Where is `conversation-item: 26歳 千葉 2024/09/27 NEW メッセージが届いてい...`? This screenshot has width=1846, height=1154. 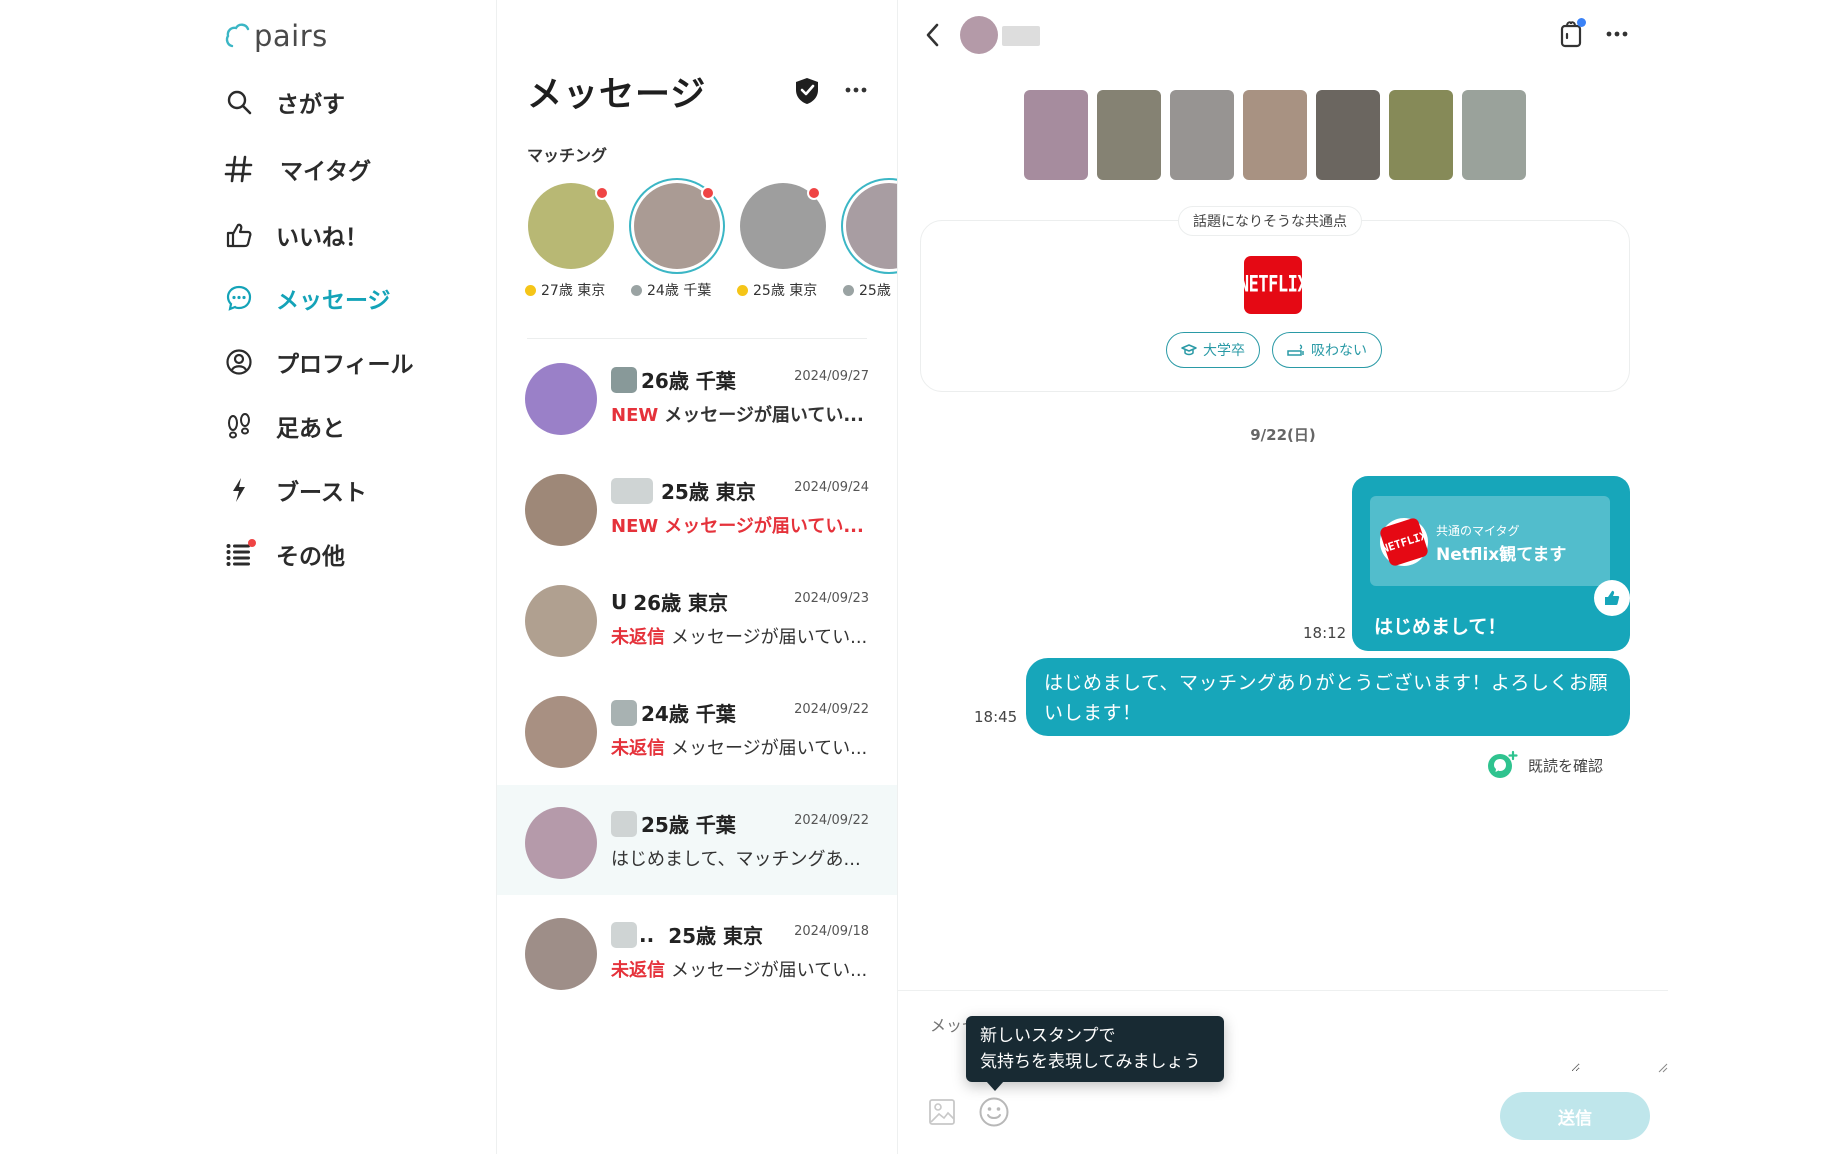
conversation-item: 26歳 千葉 2024/09/27 NEW メッセージが届いてい... is located at coordinates (697, 396).